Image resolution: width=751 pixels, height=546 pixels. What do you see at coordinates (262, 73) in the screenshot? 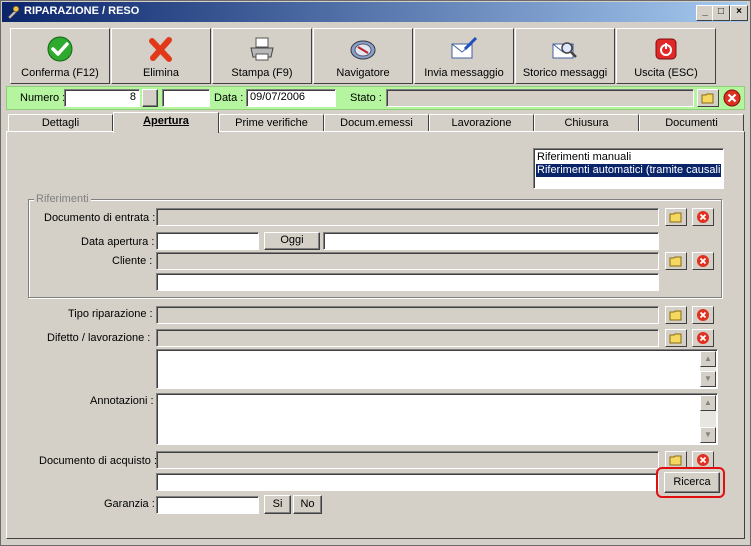
I see `stampa-label: Stampa (F9)` at bounding box center [262, 73].